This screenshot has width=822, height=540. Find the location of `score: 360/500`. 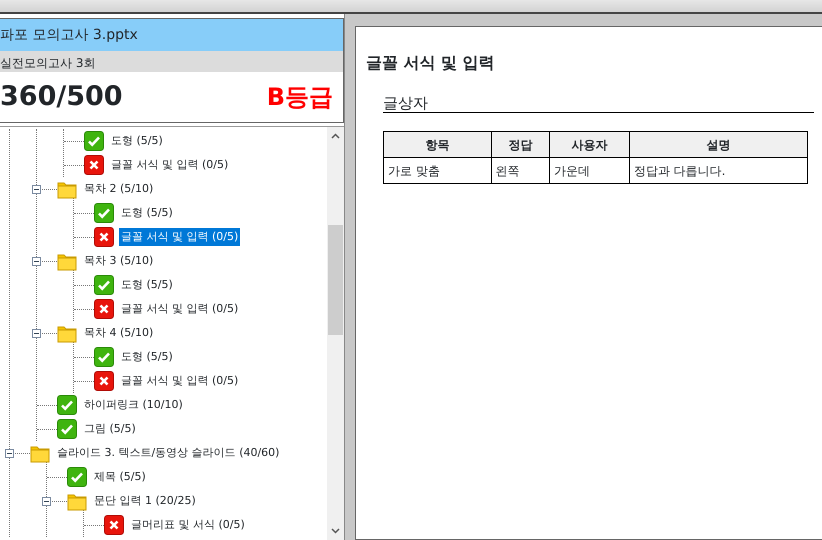

score: 360/500 is located at coordinates (61, 97).